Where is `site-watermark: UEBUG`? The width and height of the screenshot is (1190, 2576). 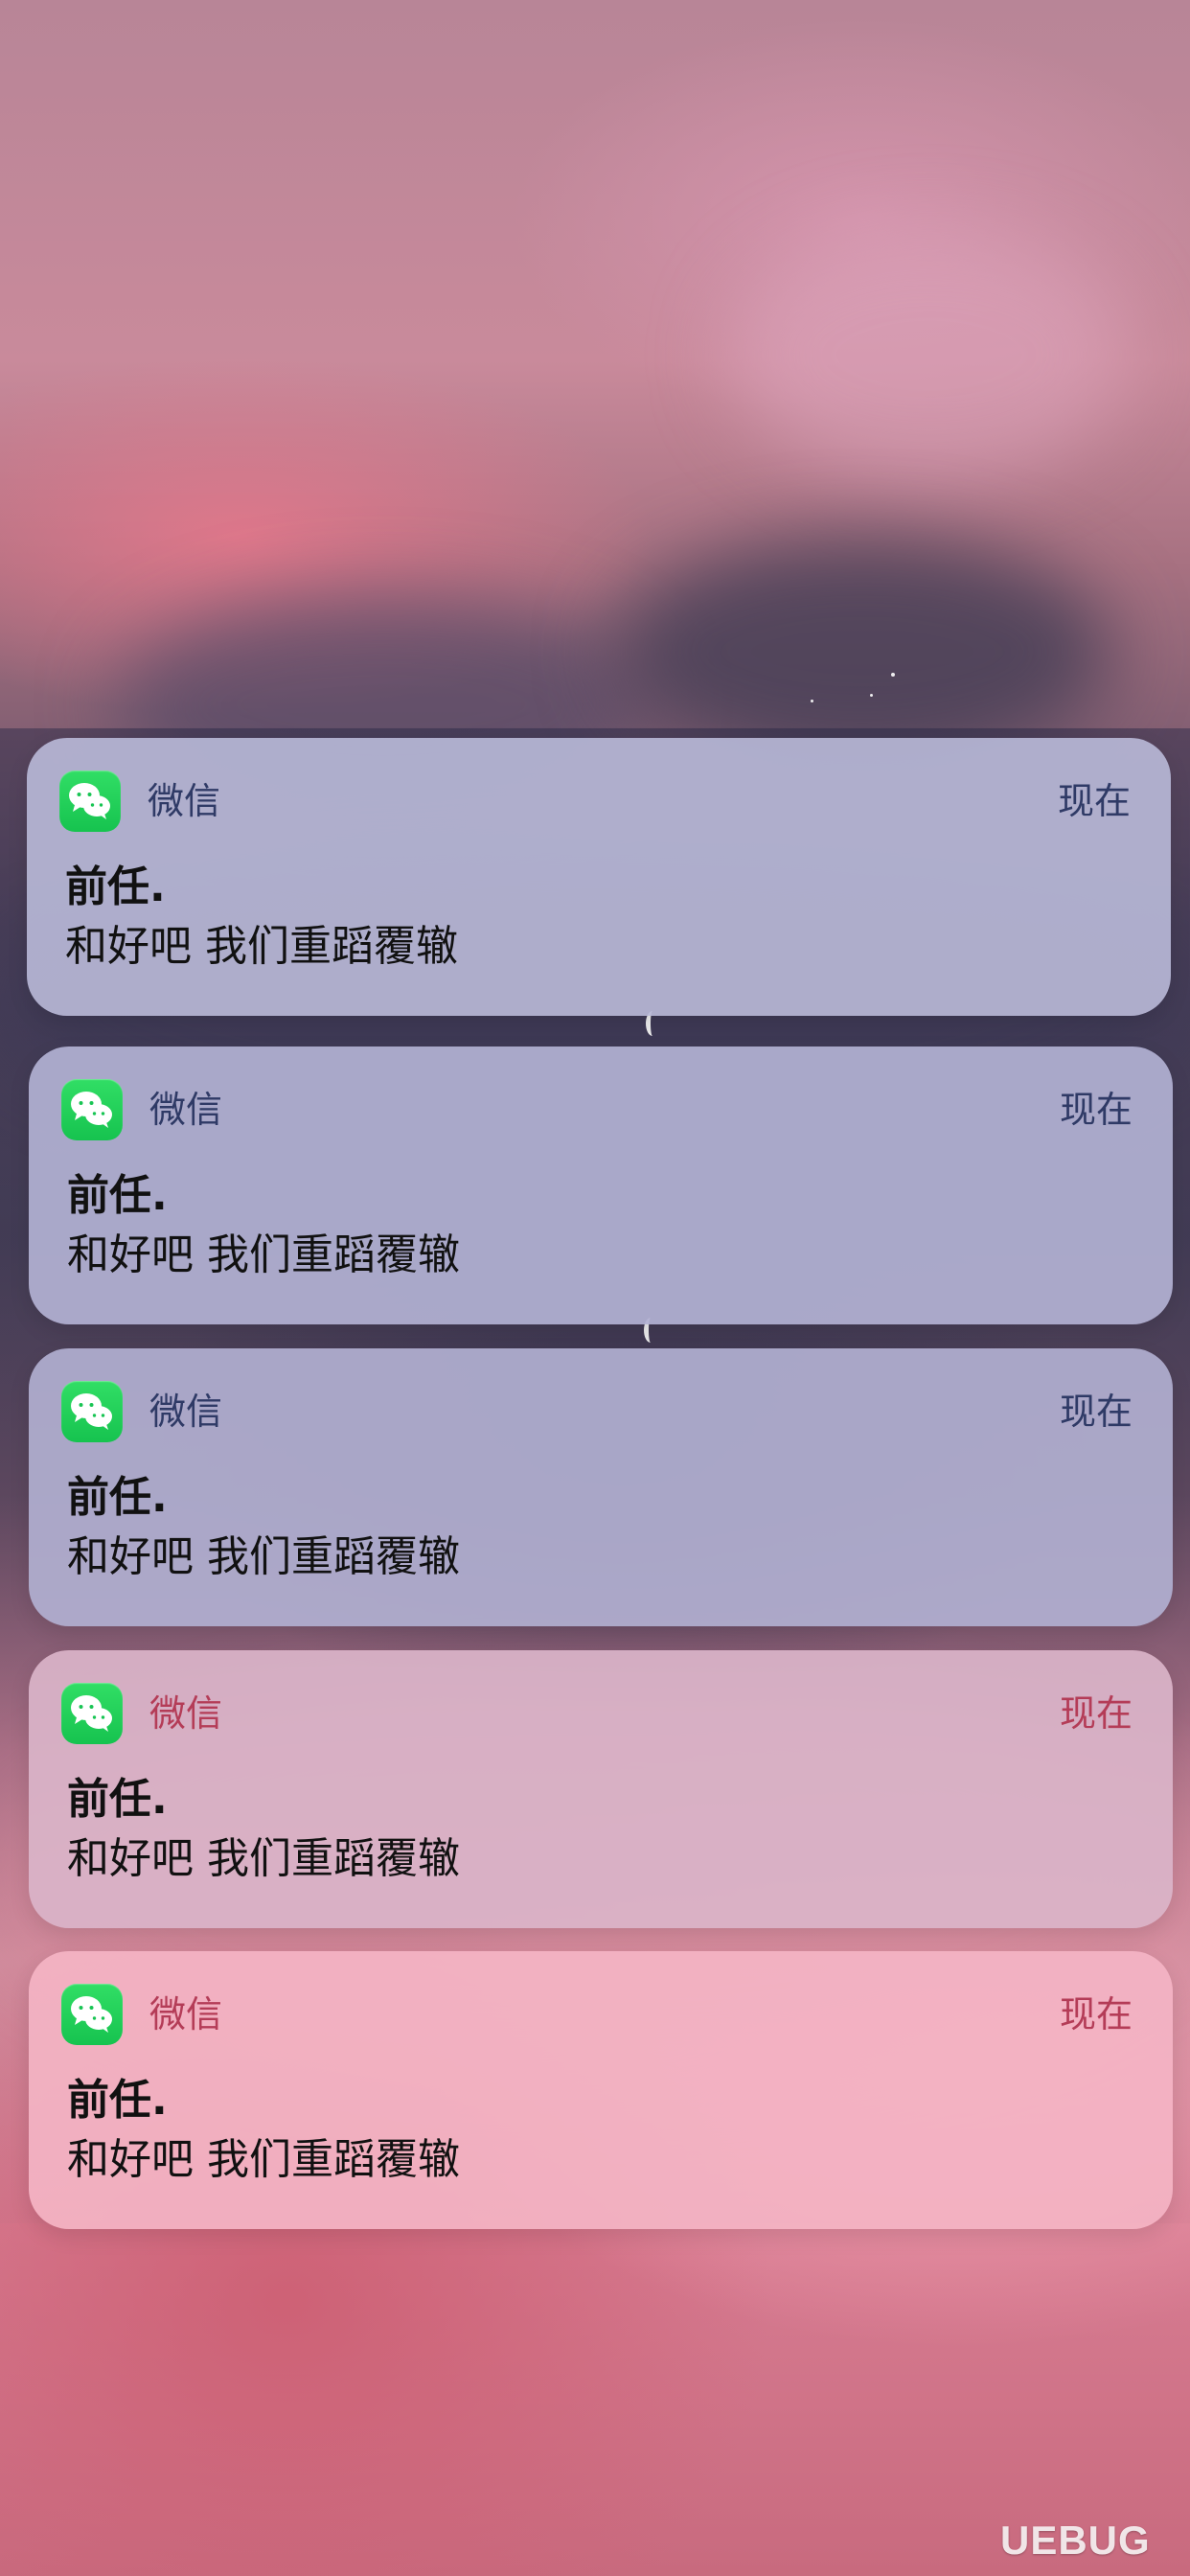
site-watermark: UEBUG is located at coordinates (1087, 2540).